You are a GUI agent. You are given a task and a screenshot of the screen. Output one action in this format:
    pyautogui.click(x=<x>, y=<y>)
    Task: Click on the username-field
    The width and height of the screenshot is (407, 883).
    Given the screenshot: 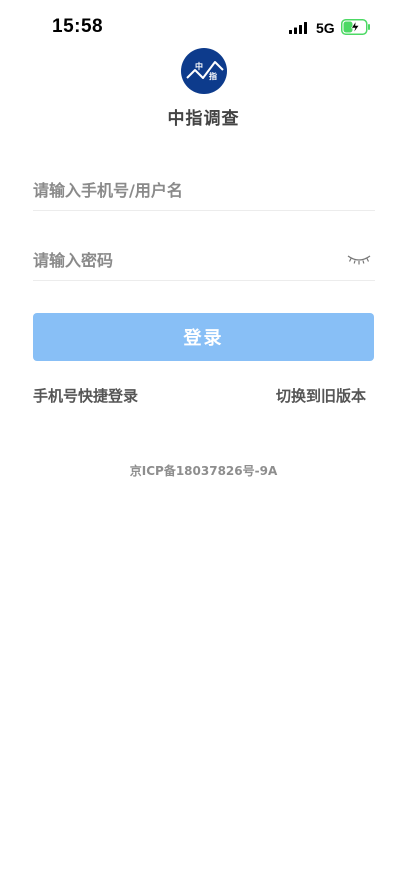 What is the action you would take?
    pyautogui.click(x=204, y=191)
    